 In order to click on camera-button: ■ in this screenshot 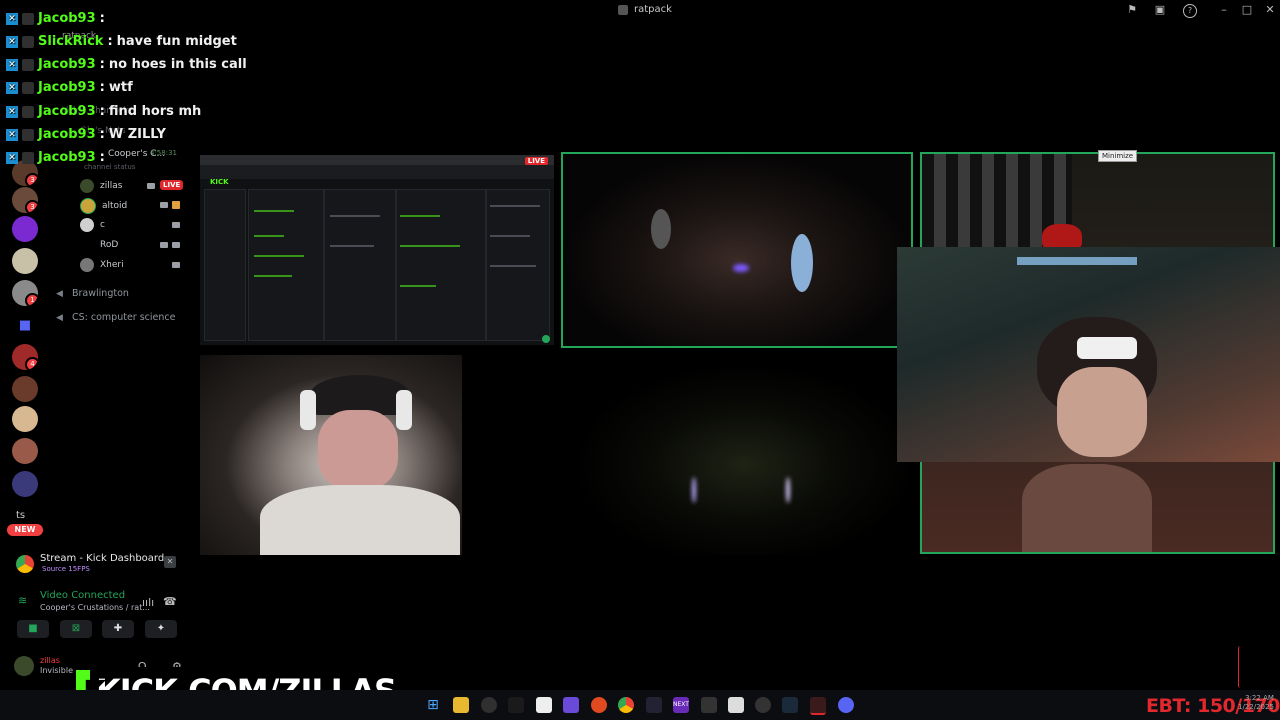, I will do `click(33, 629)`.